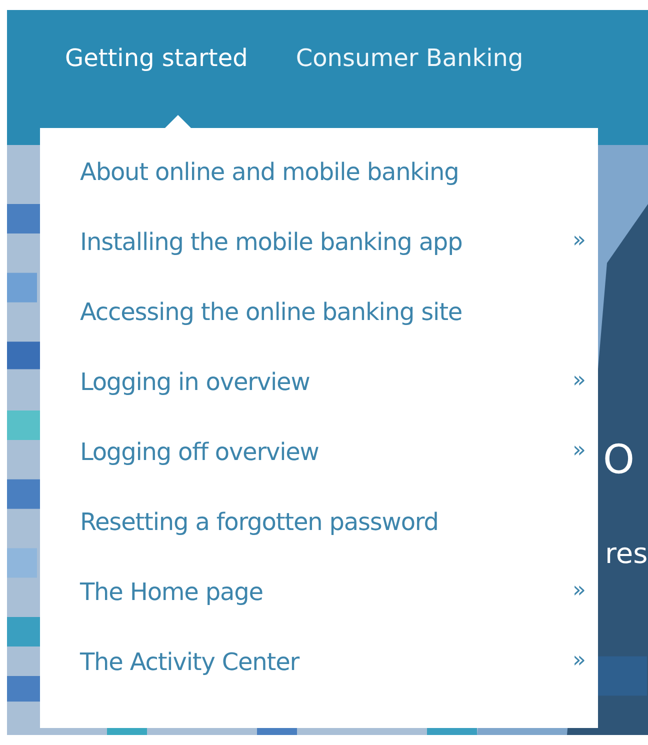  What do you see at coordinates (271, 312) in the screenshot?
I see `menu-item: Accessing the online banking site` at bounding box center [271, 312].